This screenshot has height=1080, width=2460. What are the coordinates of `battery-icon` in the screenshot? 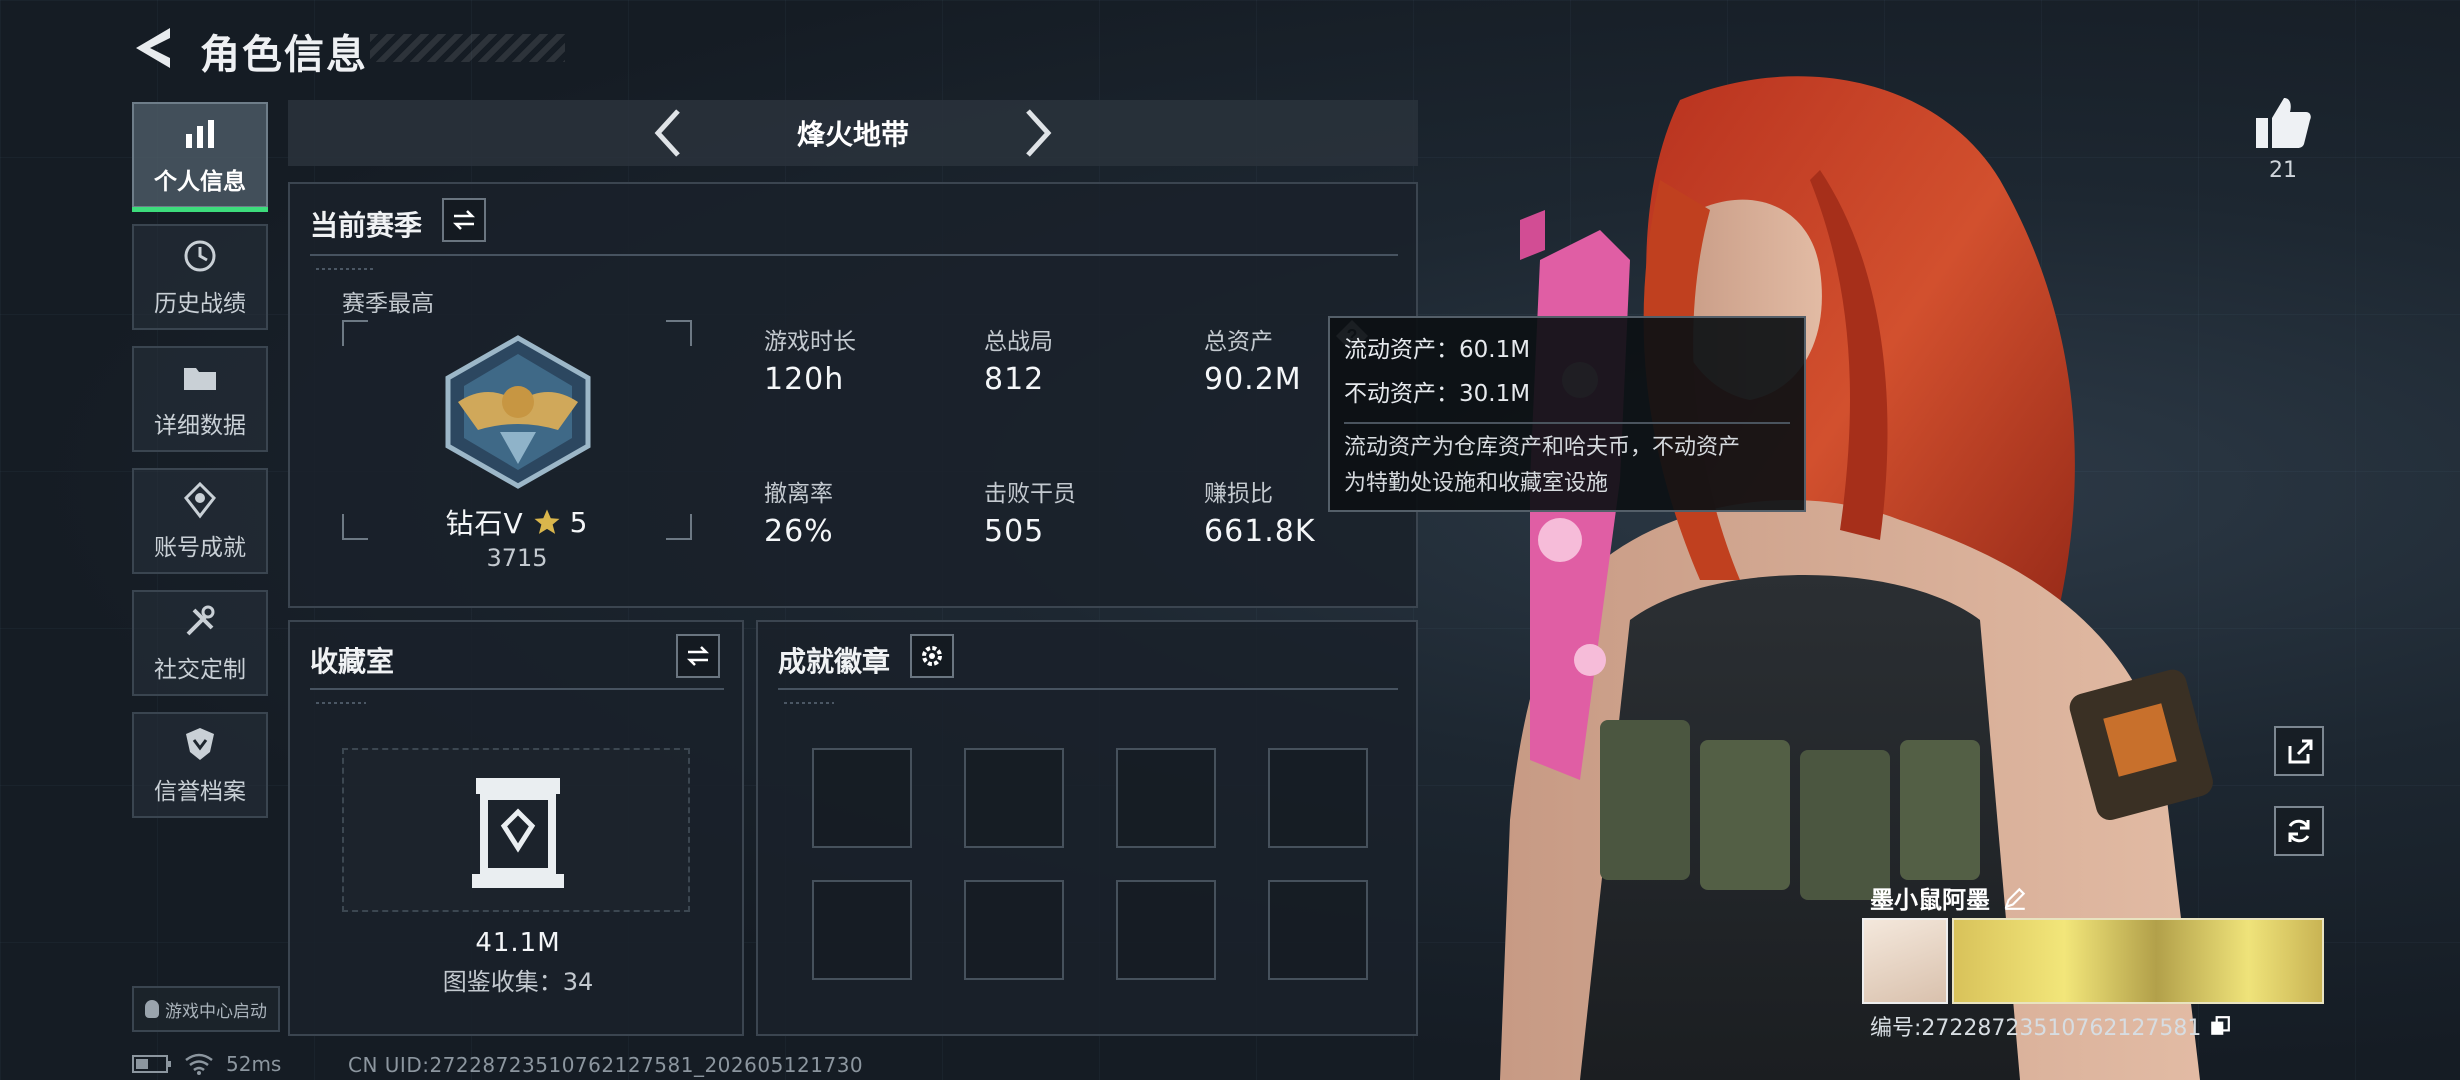 It's located at (151, 1064).